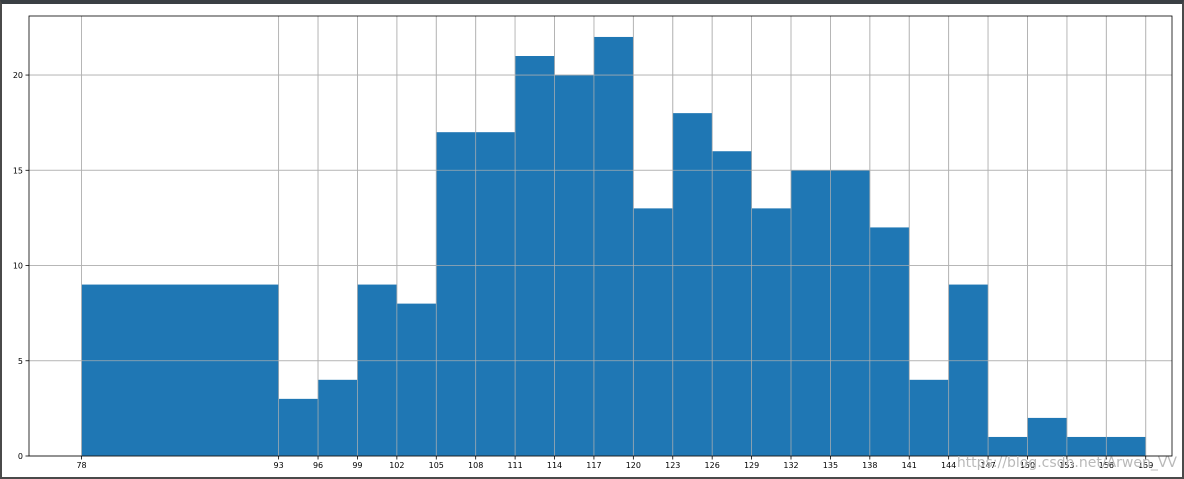  What do you see at coordinates (81, 465) in the screenshot?
I see `x-tick-label: 78` at bounding box center [81, 465].